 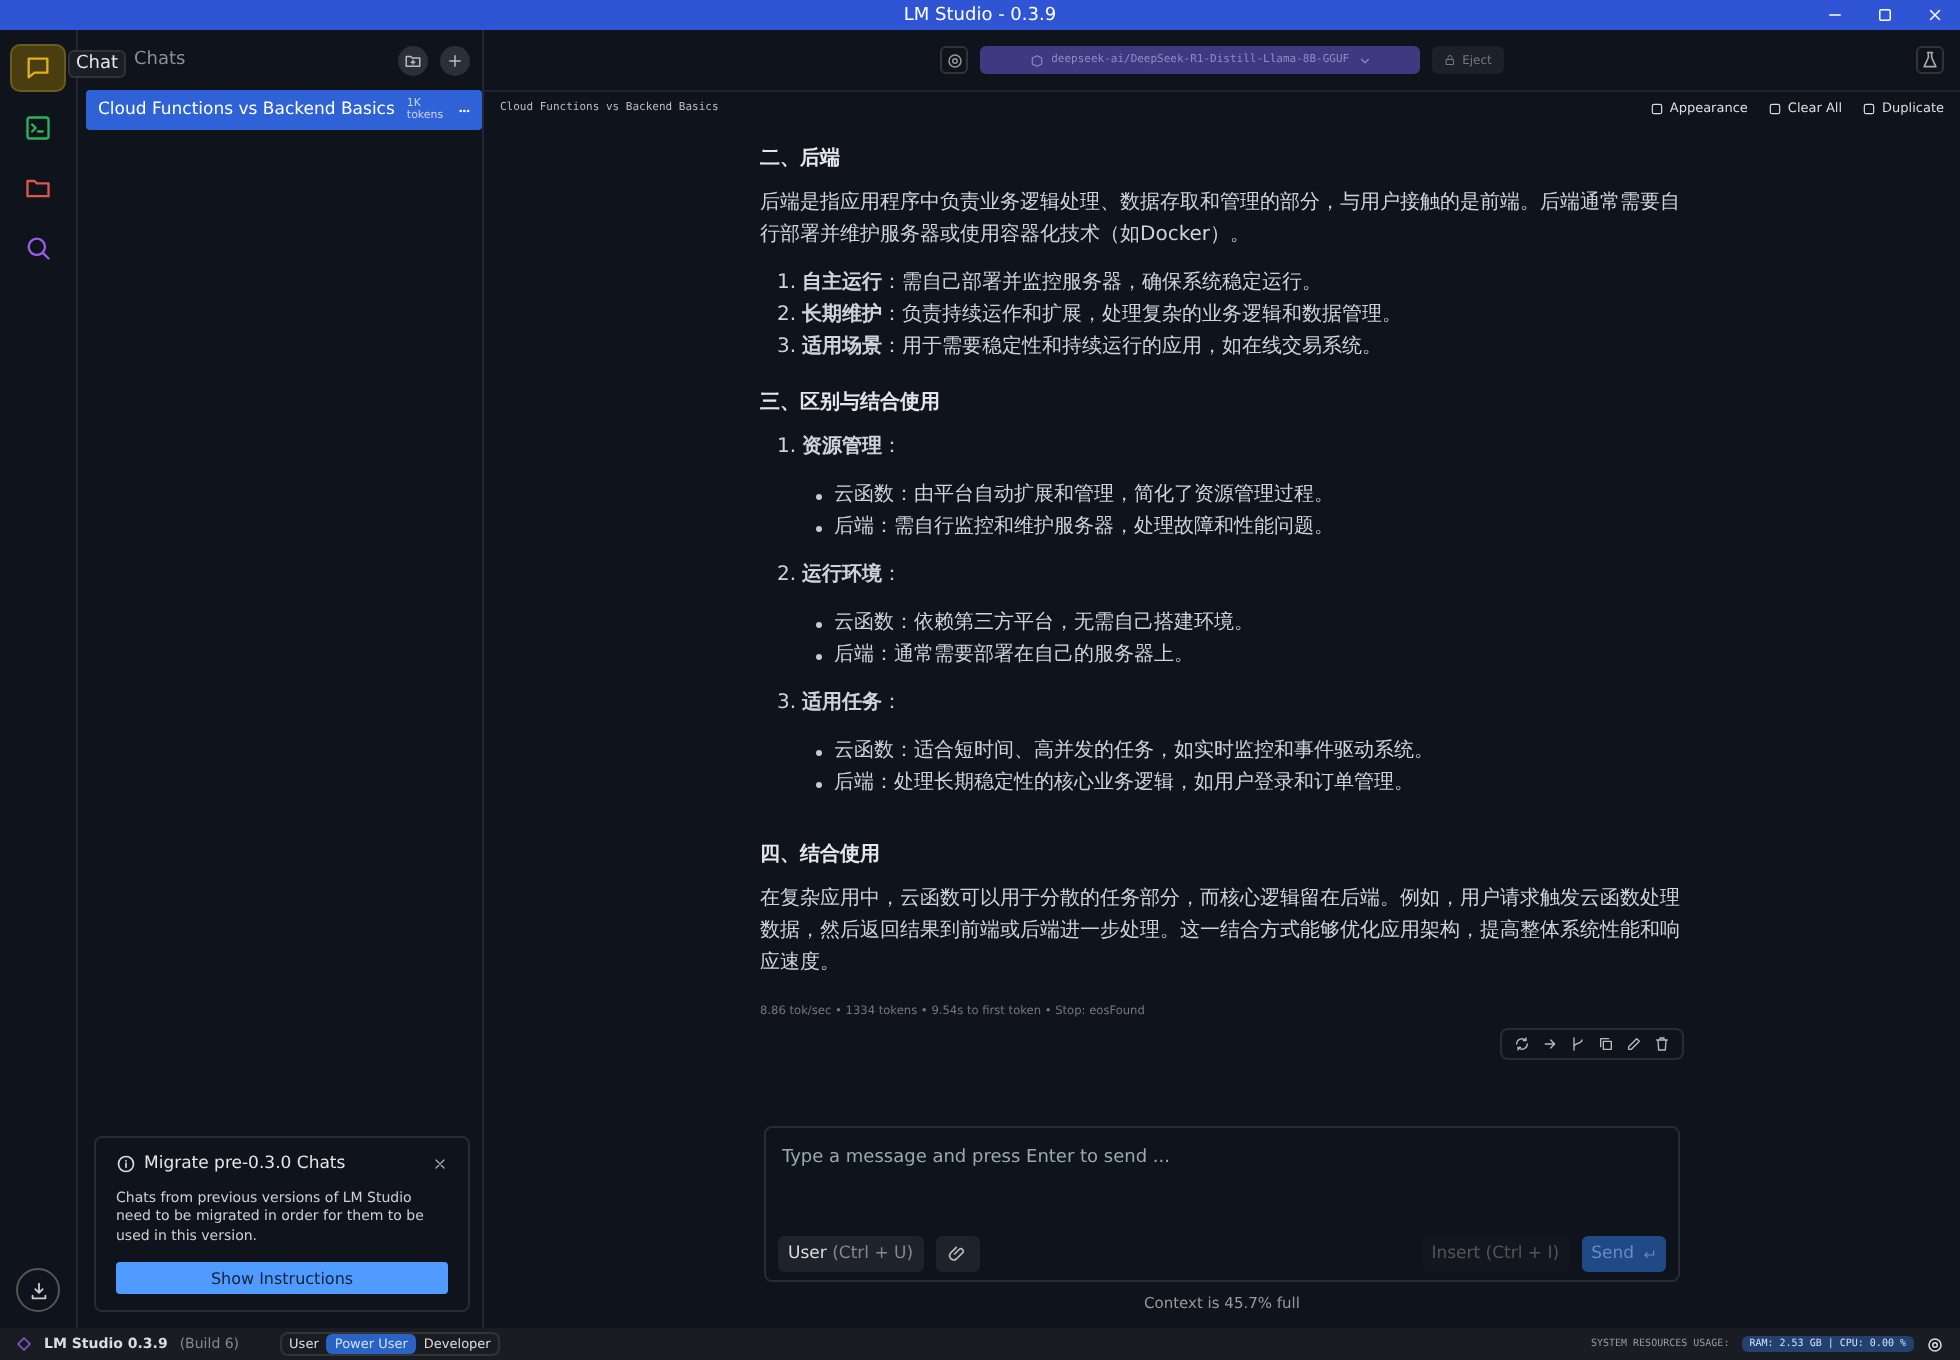 What do you see at coordinates (1364, 60) in the screenshot?
I see `chevron-icon` at bounding box center [1364, 60].